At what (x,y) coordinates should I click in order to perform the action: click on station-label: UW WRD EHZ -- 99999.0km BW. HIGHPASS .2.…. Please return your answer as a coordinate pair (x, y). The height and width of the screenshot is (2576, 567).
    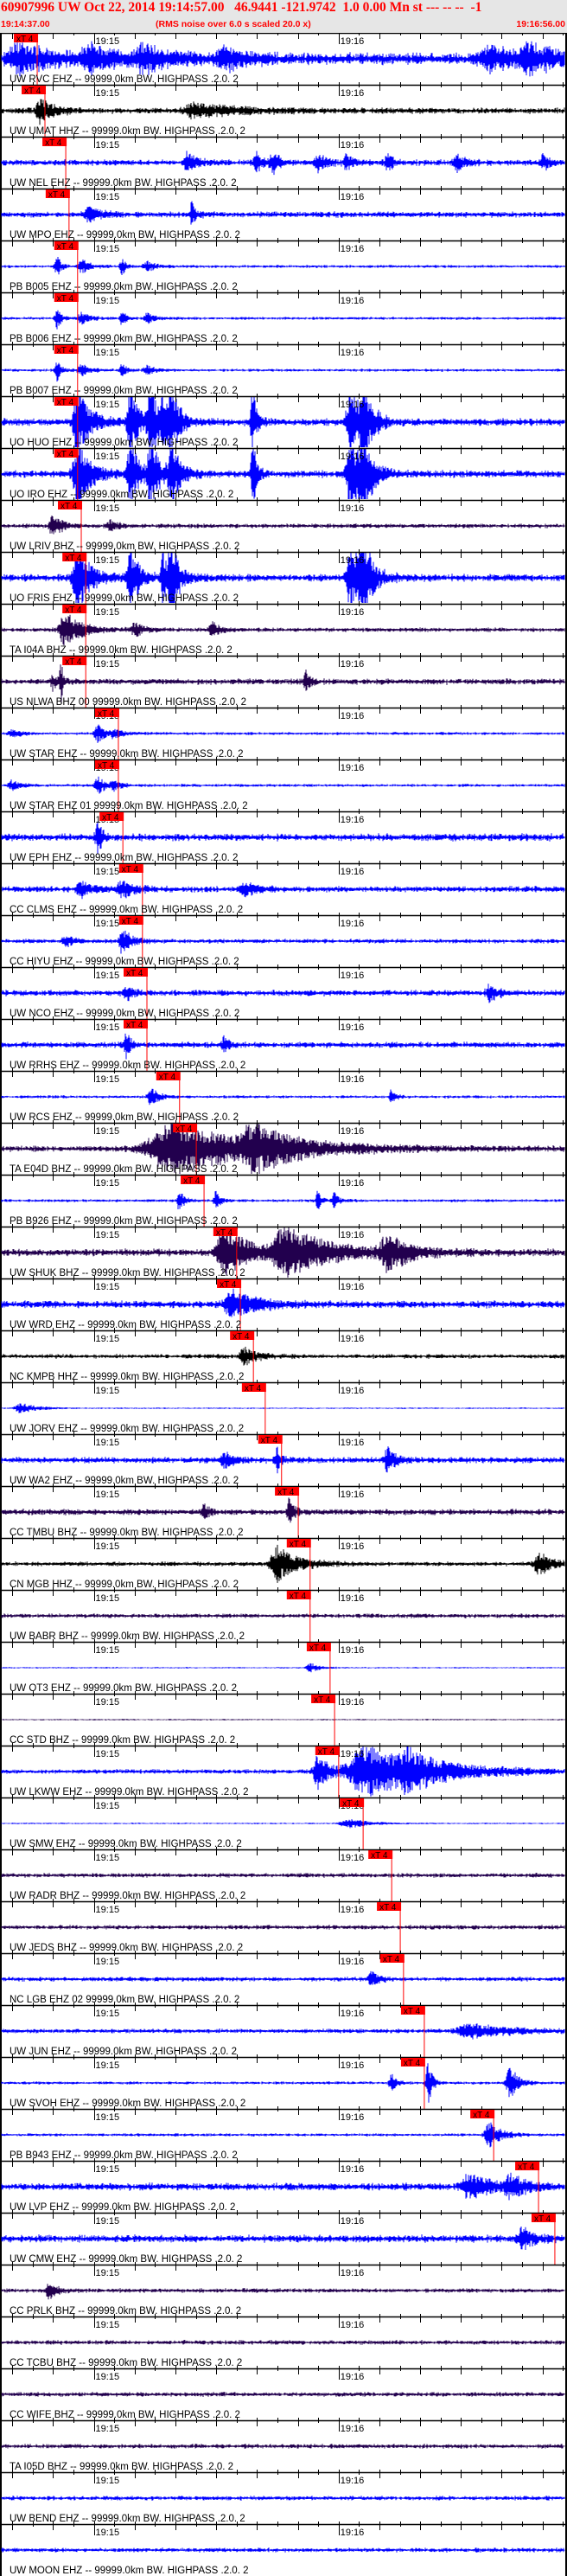
    Looking at the image, I should click on (125, 1325).